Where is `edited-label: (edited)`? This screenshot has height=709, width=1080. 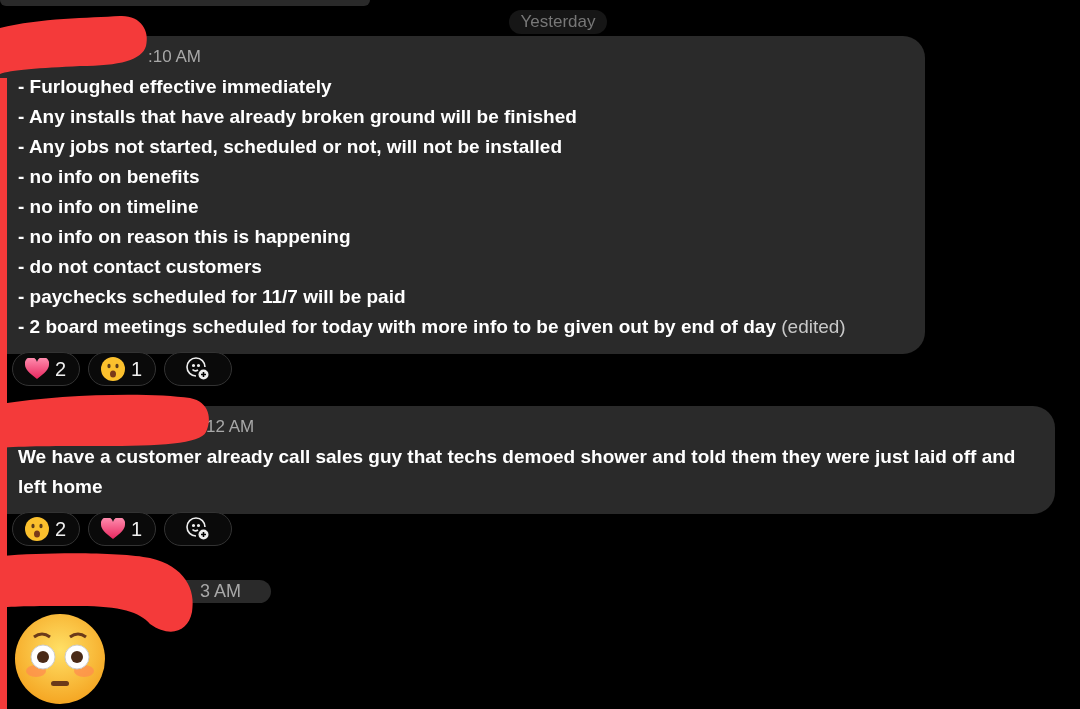
edited-label: (edited) is located at coordinates (813, 326).